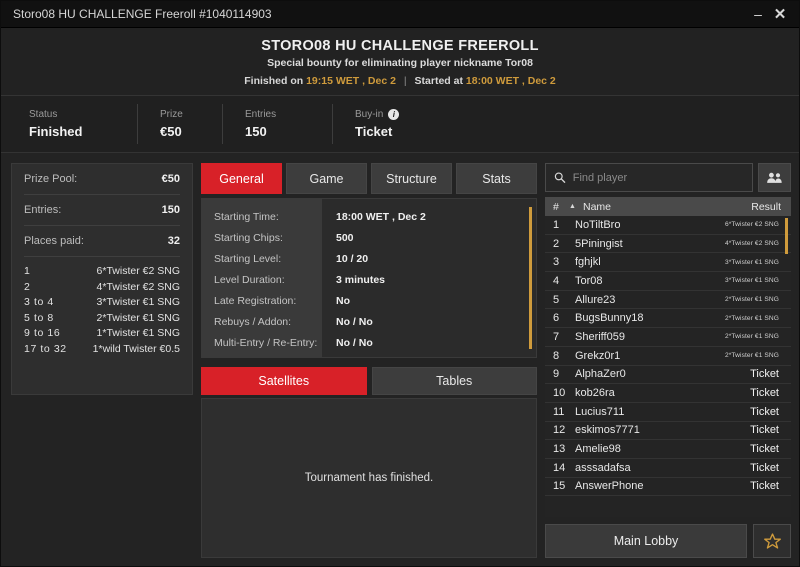 The width and height of the screenshot is (800, 567). Describe the element at coordinates (559, 411) in the screenshot. I see `player-rank: 11` at that location.